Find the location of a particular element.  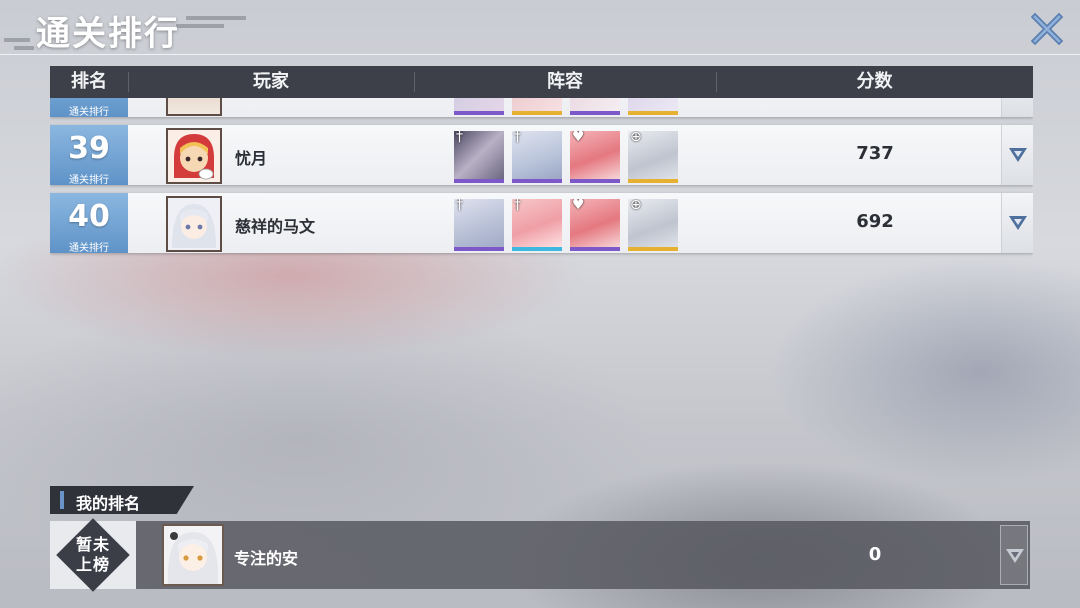

unranked-text: 暂未 上榜 is located at coordinates (92, 554).